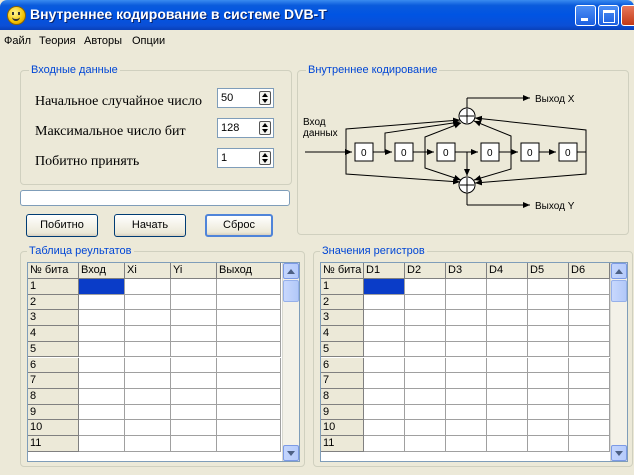 The image size is (634, 475). I want to click on column-header: D4, so click(507, 271).